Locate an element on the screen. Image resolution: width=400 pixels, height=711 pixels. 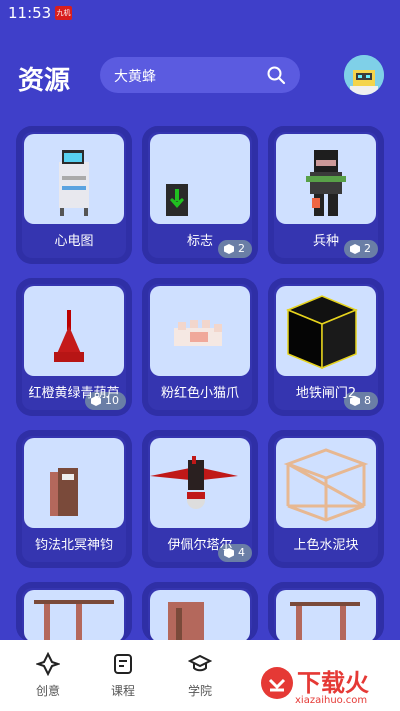
tab-label: 创意 is located at coordinates (47, 691).